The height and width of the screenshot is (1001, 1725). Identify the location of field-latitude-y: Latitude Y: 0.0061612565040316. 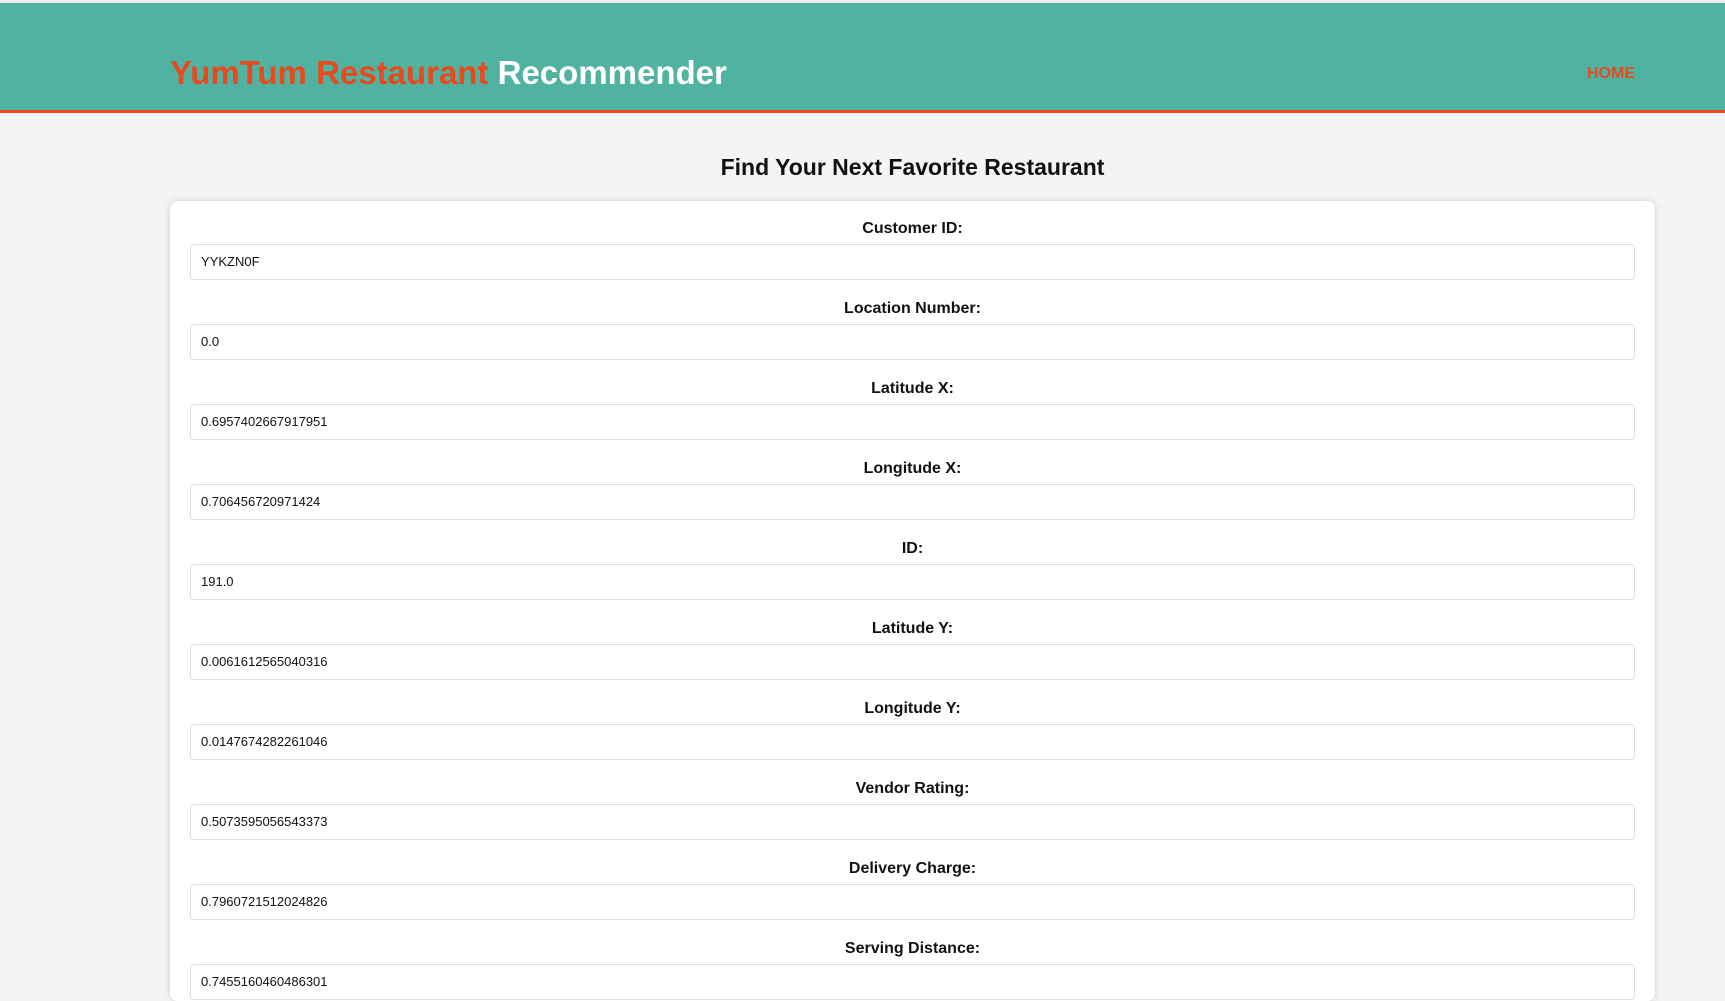
(912, 649).